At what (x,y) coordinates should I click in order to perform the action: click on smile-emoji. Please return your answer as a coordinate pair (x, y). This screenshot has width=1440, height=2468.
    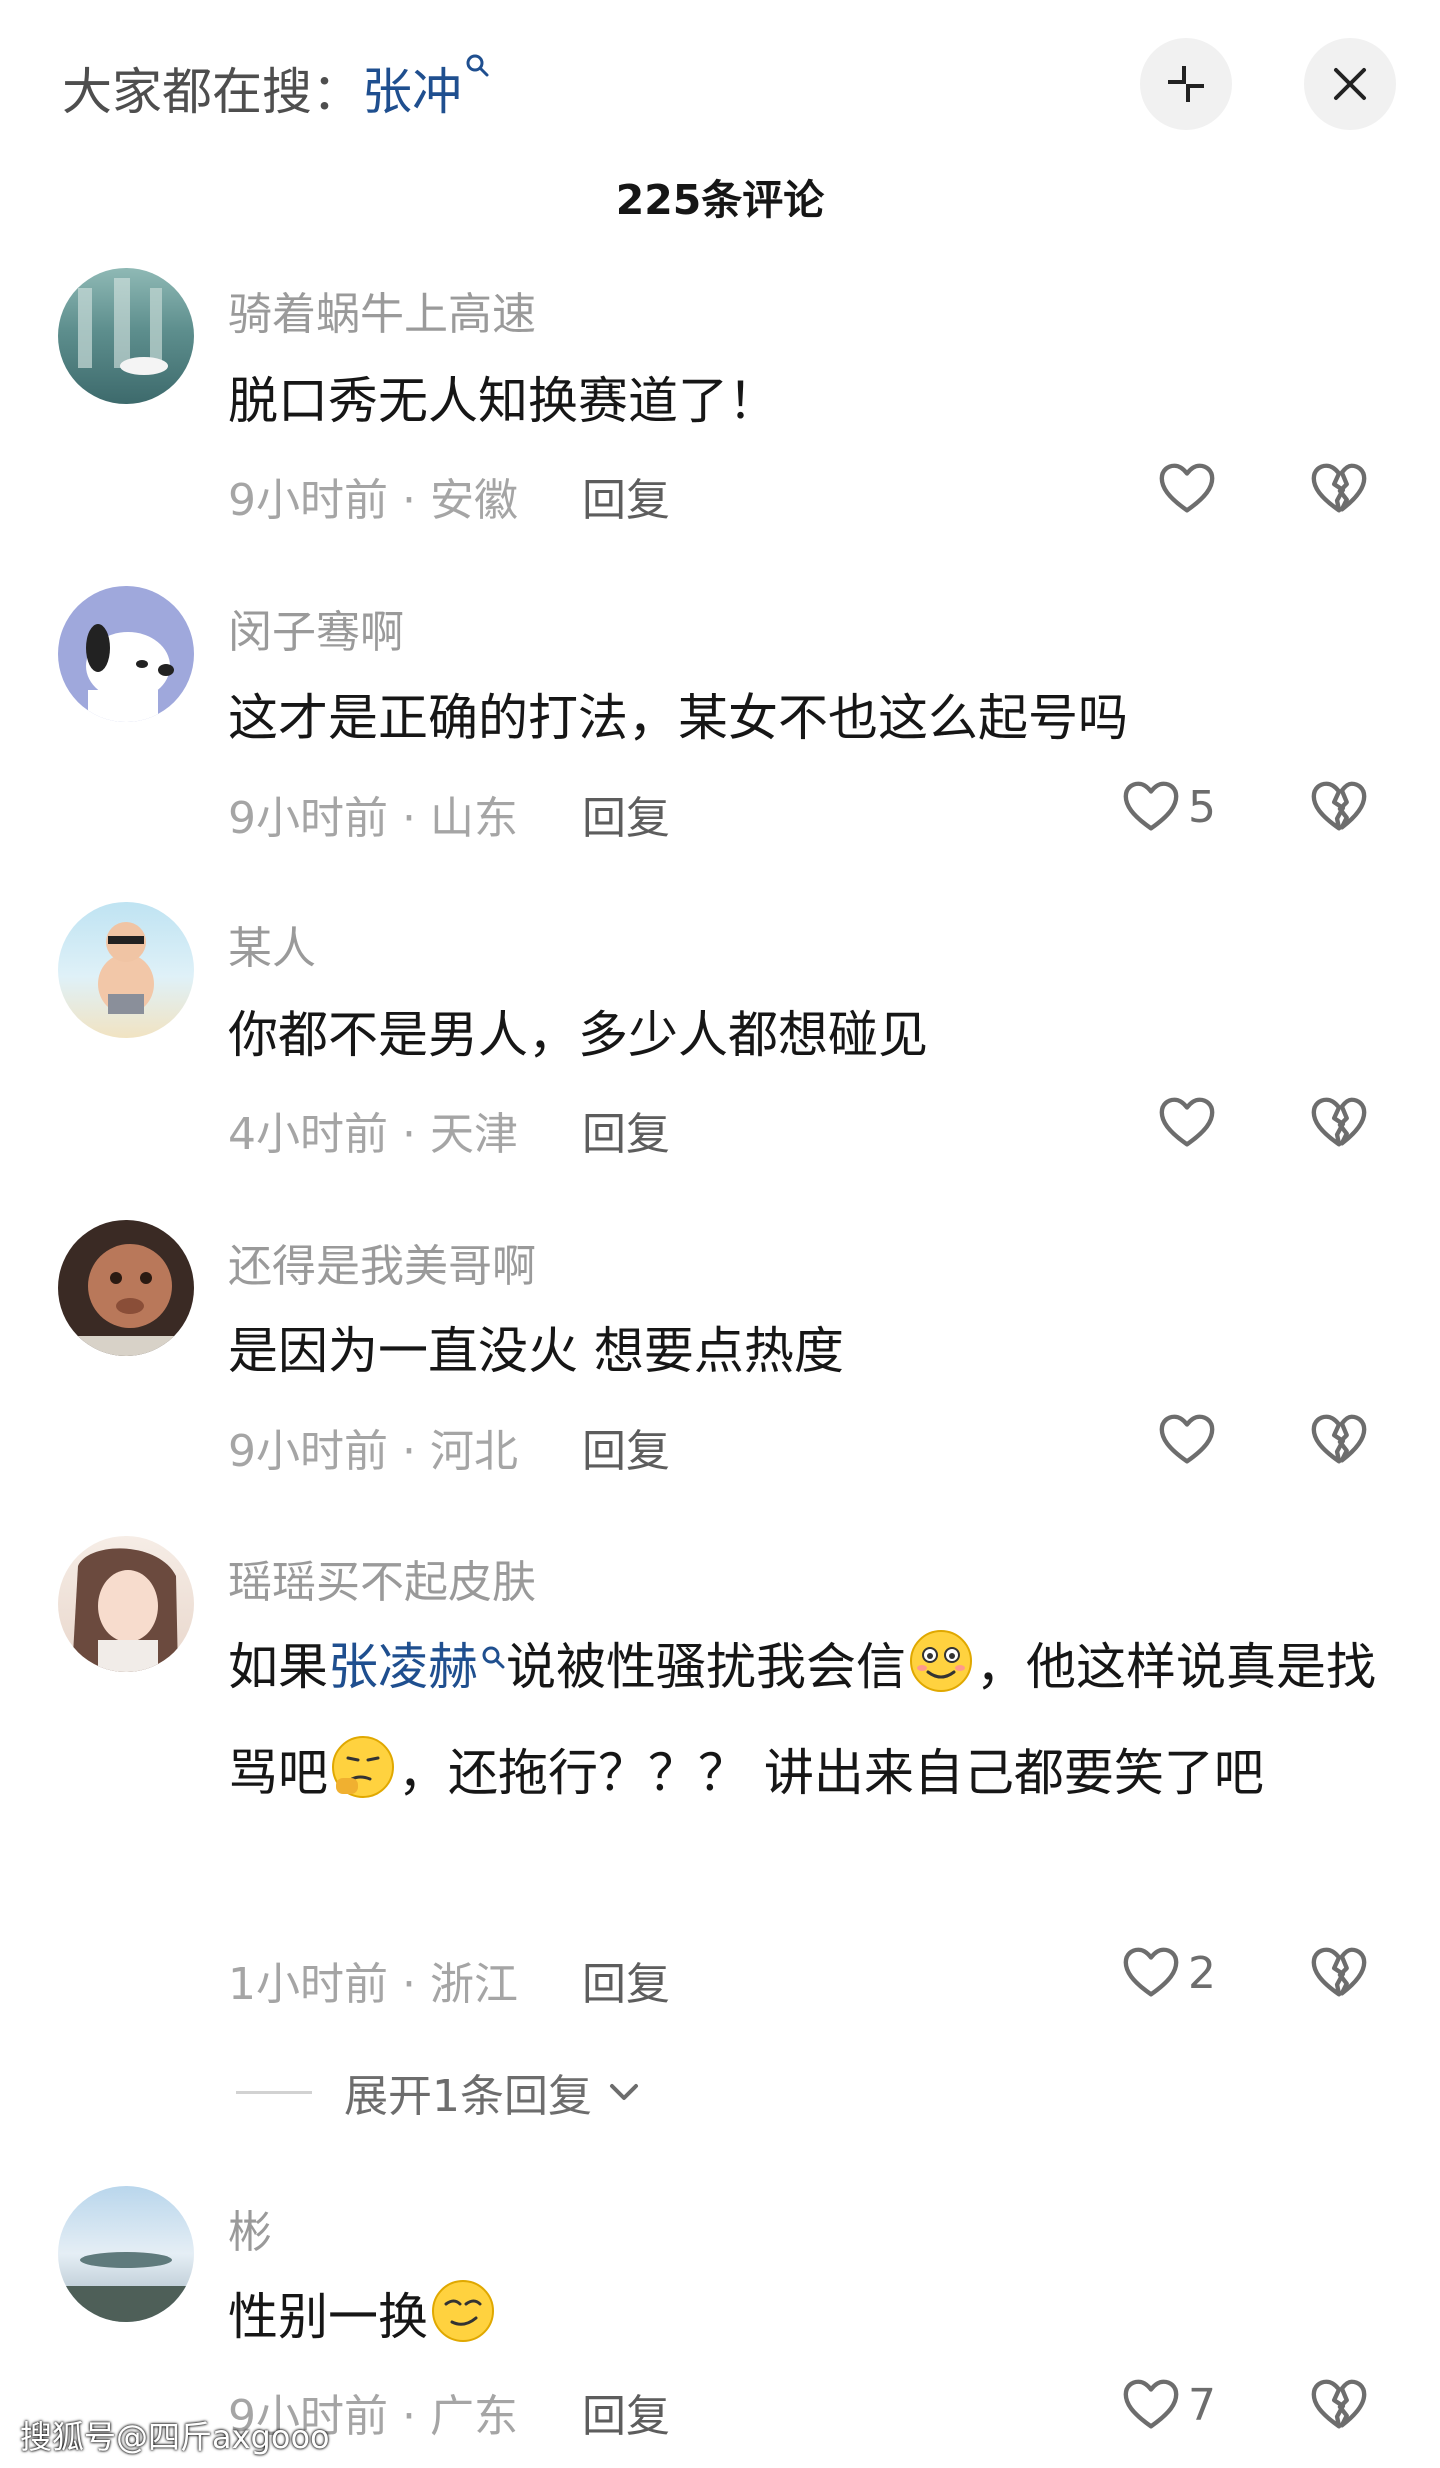
    Looking at the image, I should click on (941, 1661).